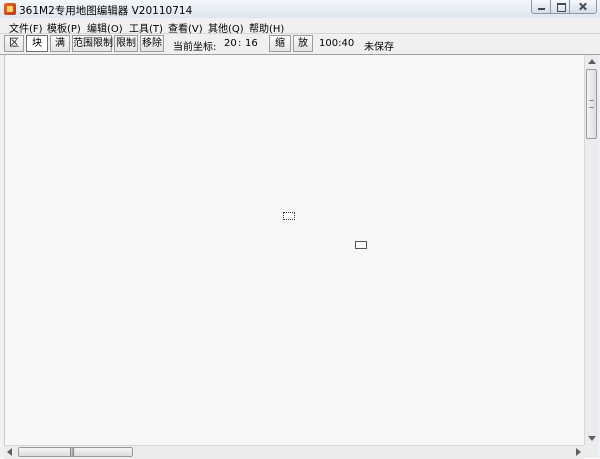 This screenshot has height=459, width=600. I want to click on zoom-button: 放, so click(303, 43).